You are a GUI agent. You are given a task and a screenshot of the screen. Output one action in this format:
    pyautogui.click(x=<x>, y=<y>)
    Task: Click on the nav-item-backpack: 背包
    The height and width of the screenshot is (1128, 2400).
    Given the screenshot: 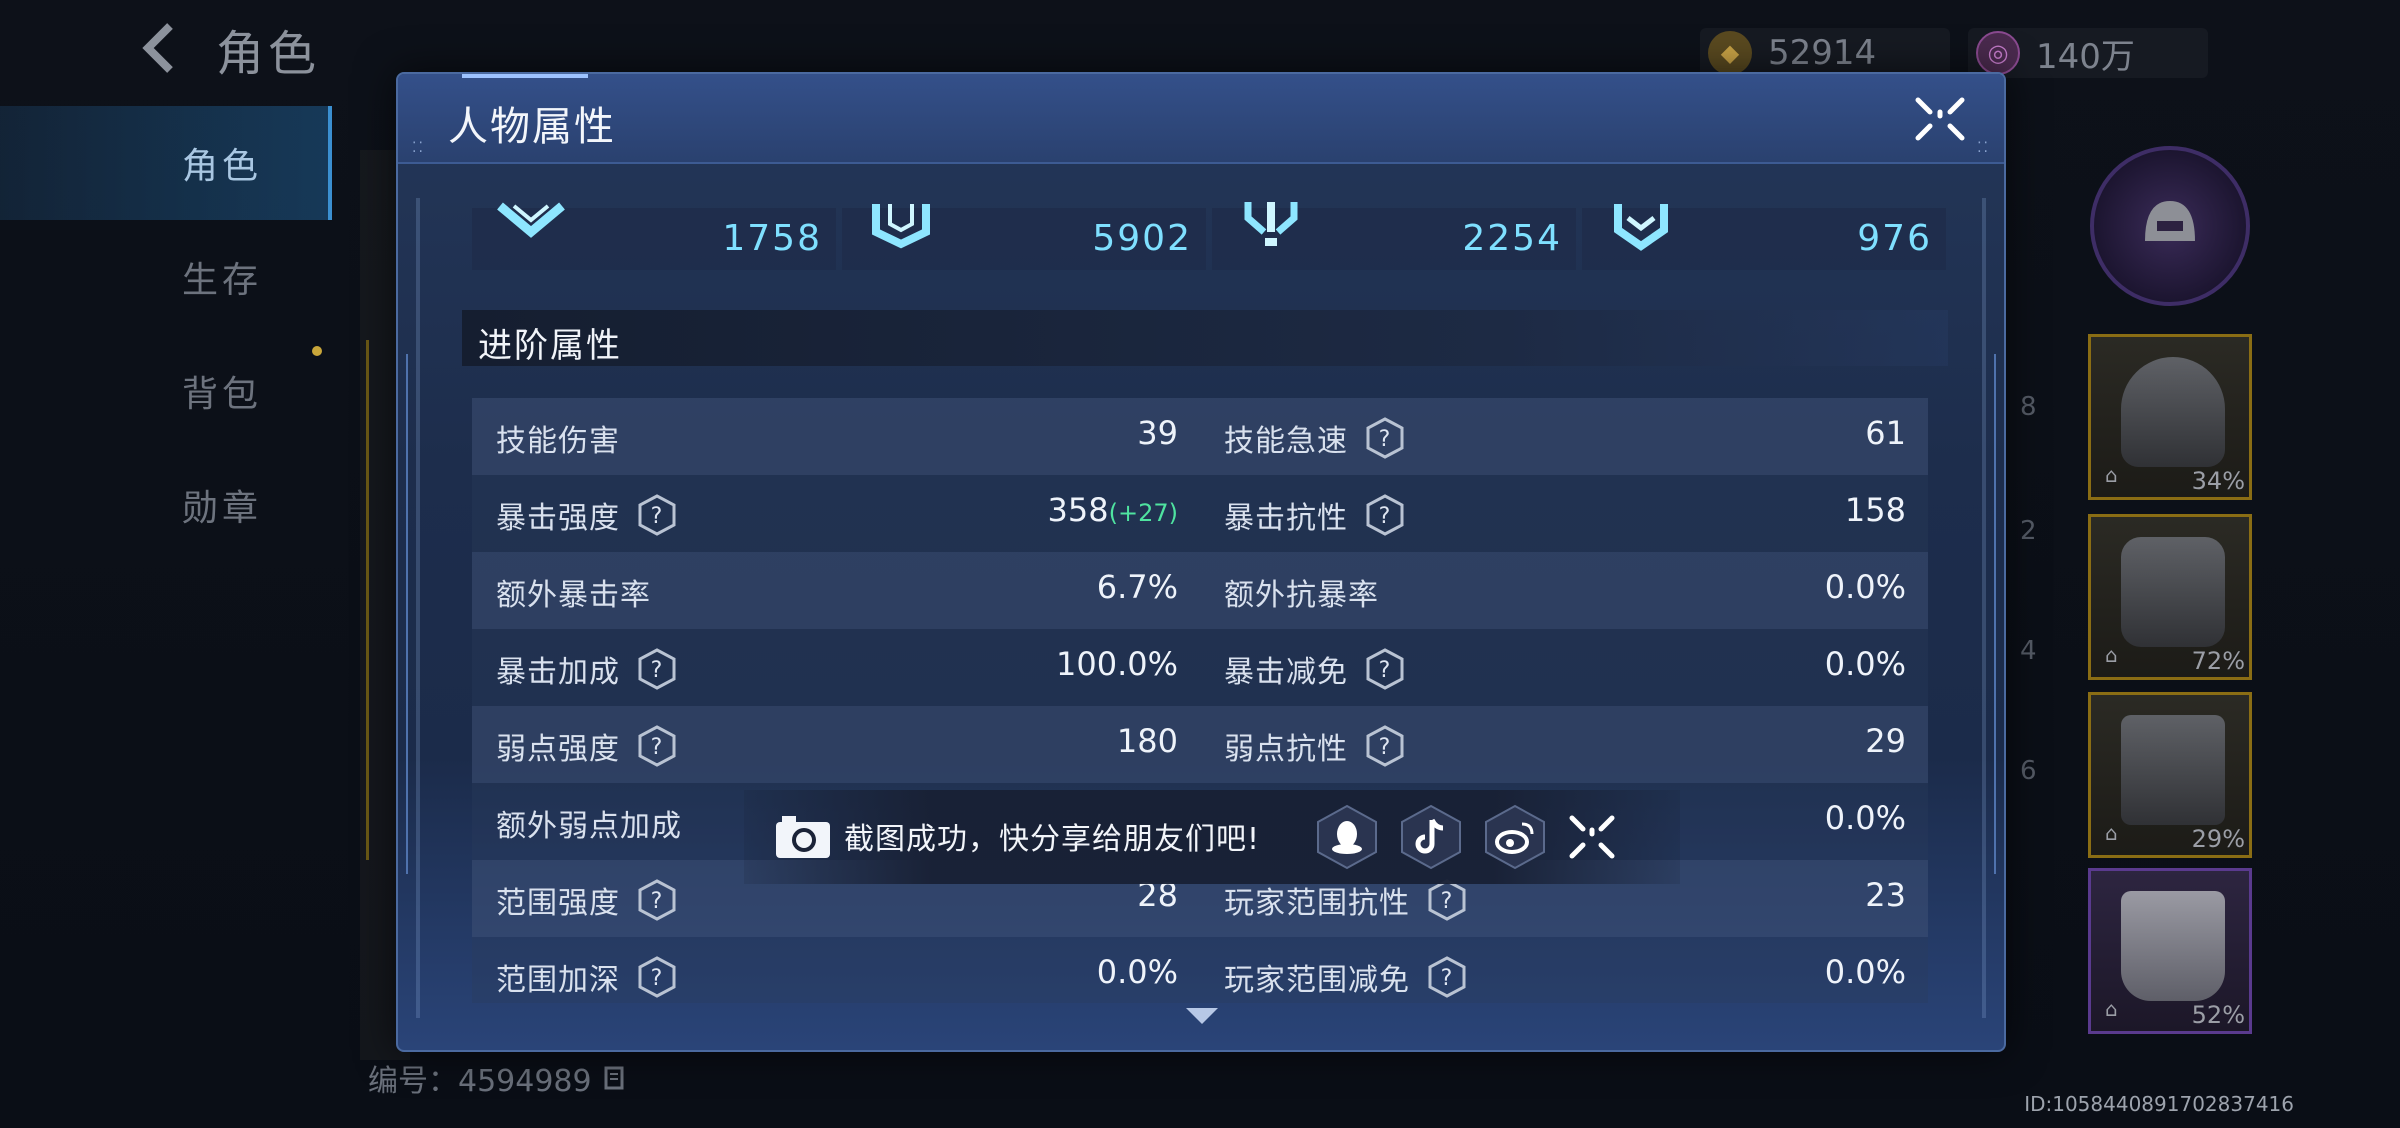 What is the action you would take?
    pyautogui.click(x=166, y=391)
    